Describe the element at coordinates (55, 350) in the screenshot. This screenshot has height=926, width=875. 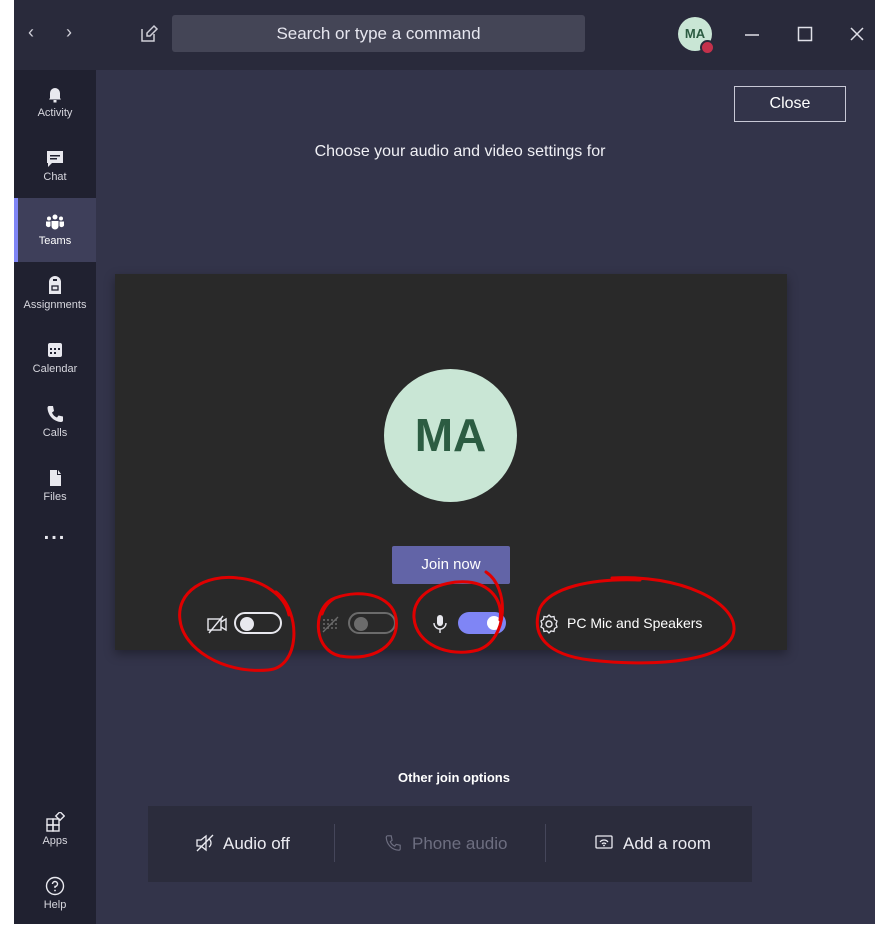
I see `calendar-icon` at that location.